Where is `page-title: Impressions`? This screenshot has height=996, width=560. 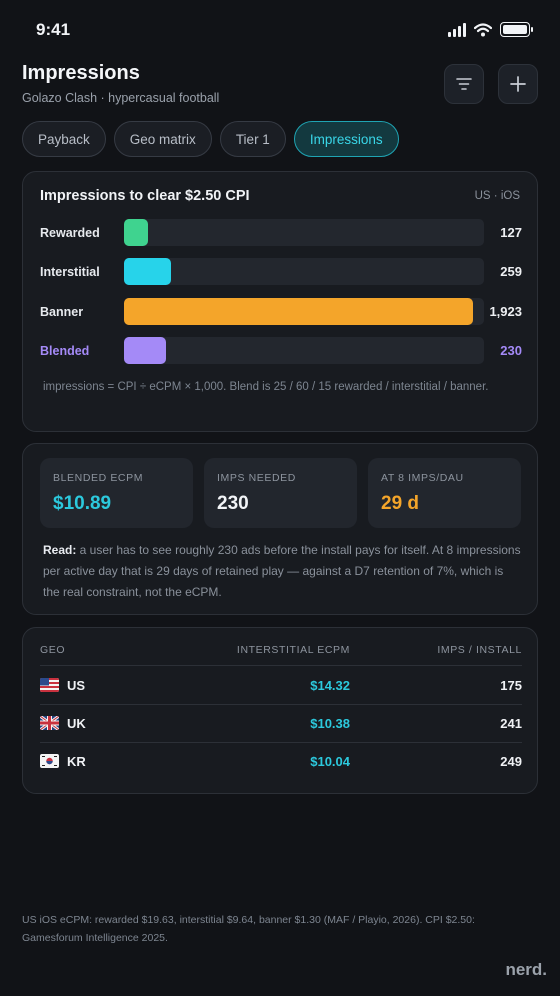 page-title: Impressions is located at coordinates (81, 73).